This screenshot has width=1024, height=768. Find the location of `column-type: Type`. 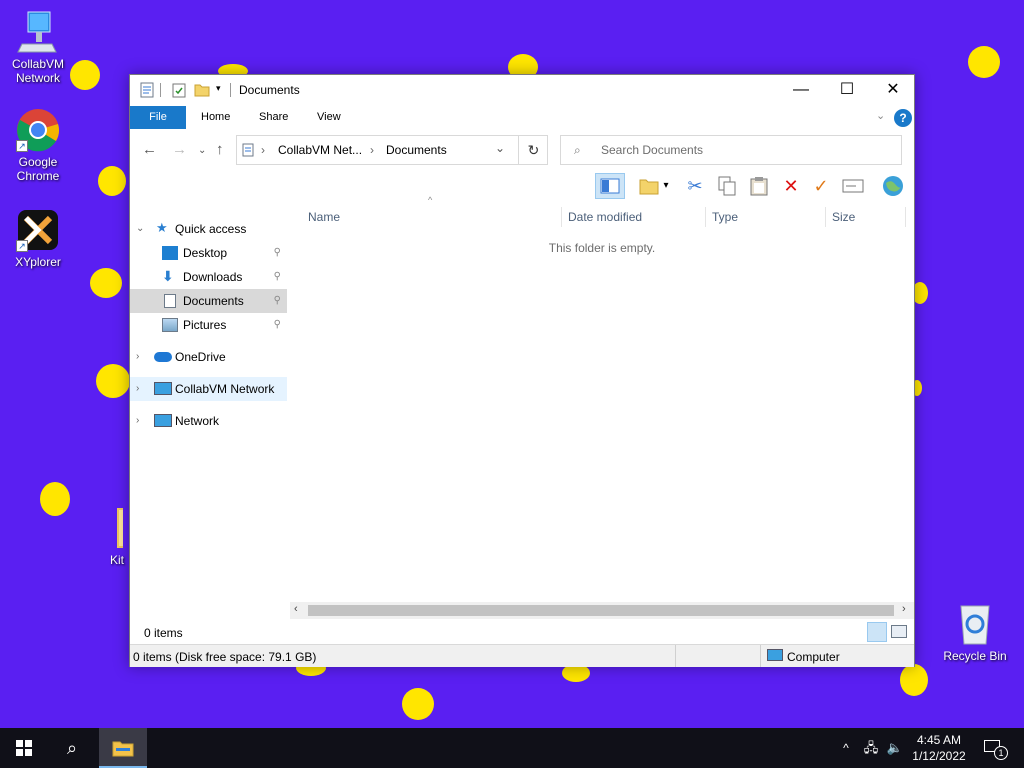

column-type: Type is located at coordinates (766, 217).